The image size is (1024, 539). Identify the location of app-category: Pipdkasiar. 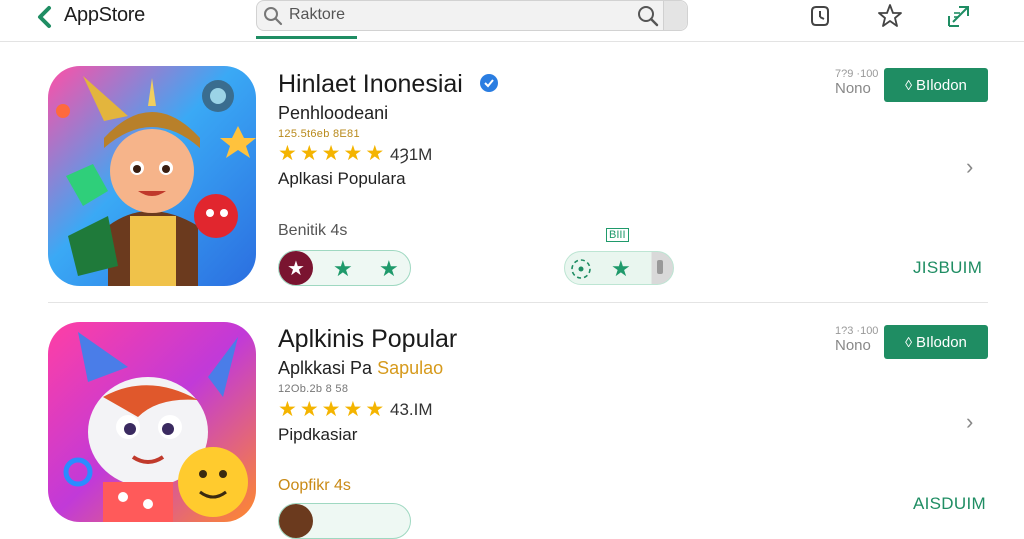
(318, 434).